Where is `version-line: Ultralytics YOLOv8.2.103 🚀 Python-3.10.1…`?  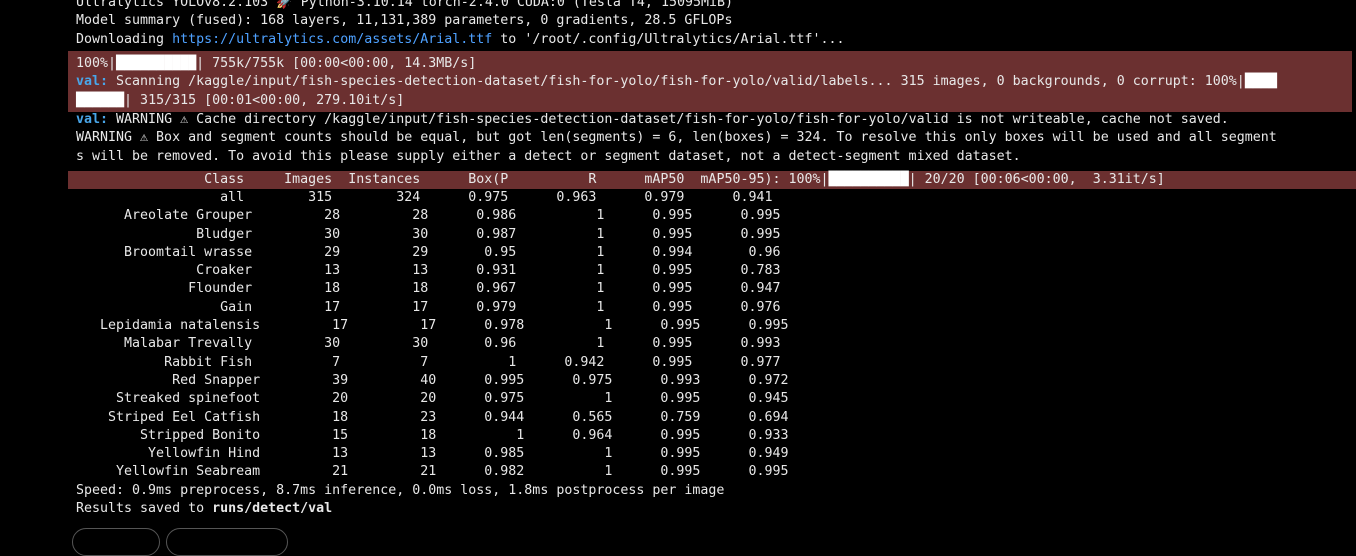 version-line: Ultralytics YOLOv8.2.103 🚀 Python-3.10.1… is located at coordinates (404, 5).